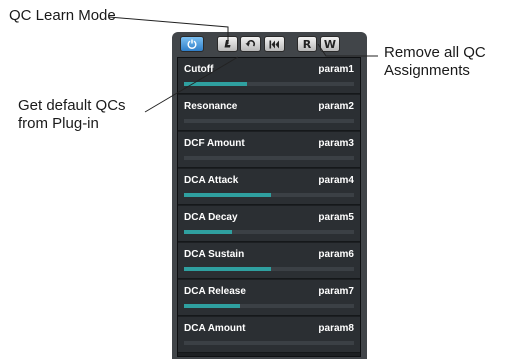 The image size is (512, 359). Describe the element at coordinates (336, 254) in the screenshot. I see `qc-param: param6` at that location.